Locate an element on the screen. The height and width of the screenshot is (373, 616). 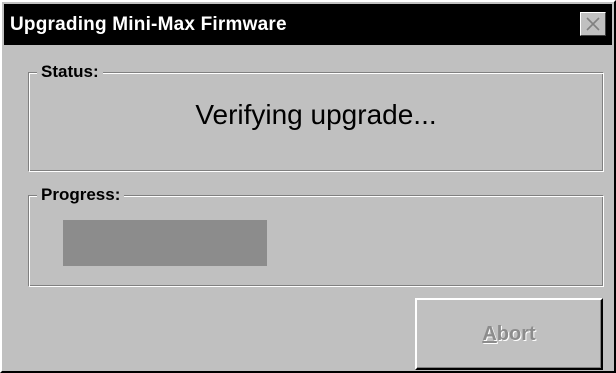
window-title: Upgrading Mini-Max Firmware is located at coordinates (148, 24).